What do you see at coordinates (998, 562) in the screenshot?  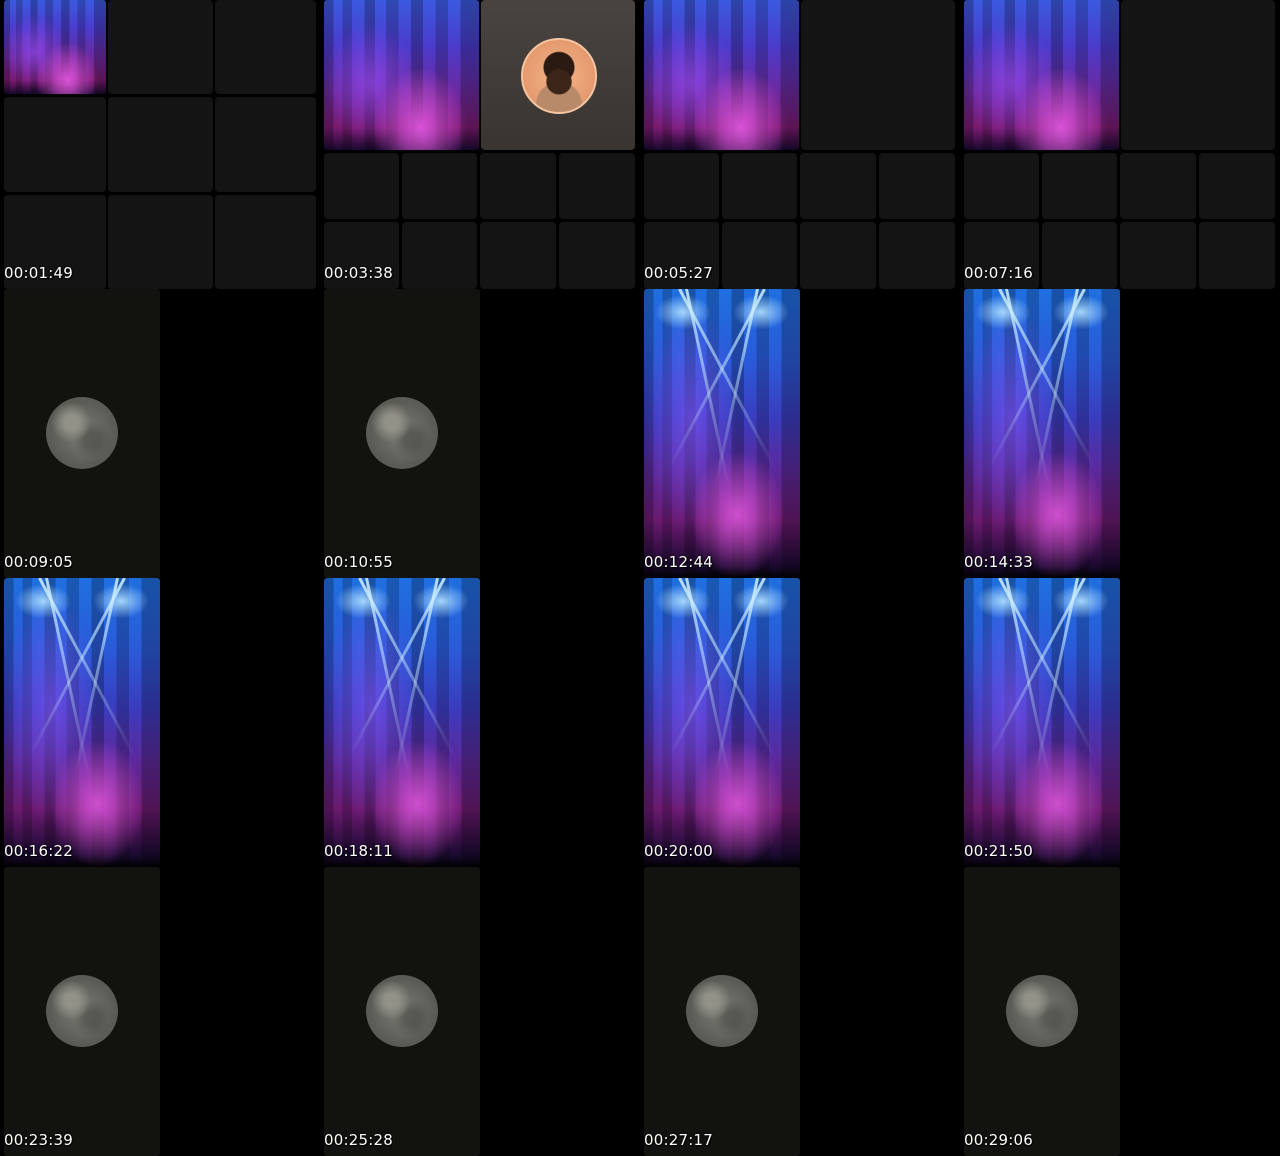 I see `timestamp: 00:14:33` at bounding box center [998, 562].